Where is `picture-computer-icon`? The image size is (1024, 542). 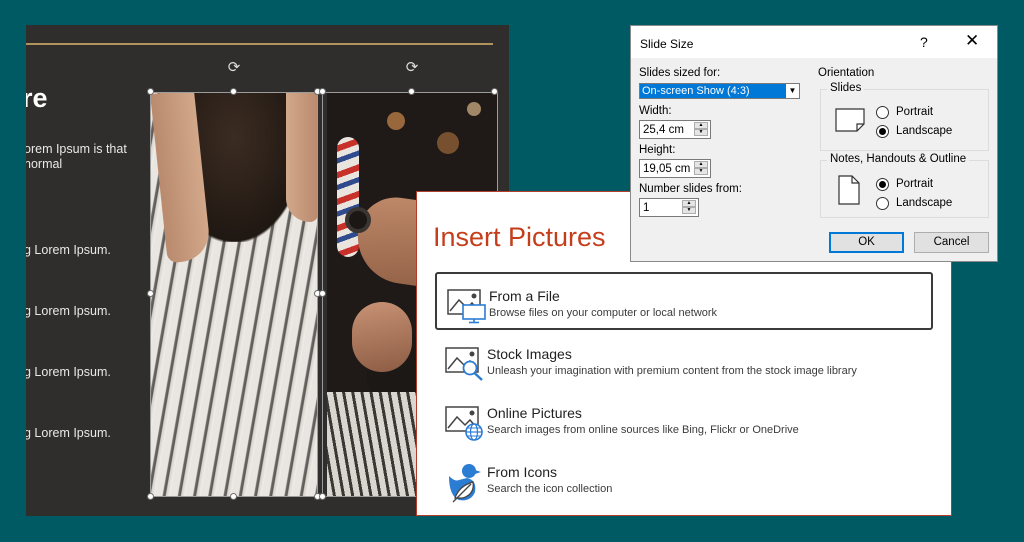 picture-computer-icon is located at coordinates (467, 305).